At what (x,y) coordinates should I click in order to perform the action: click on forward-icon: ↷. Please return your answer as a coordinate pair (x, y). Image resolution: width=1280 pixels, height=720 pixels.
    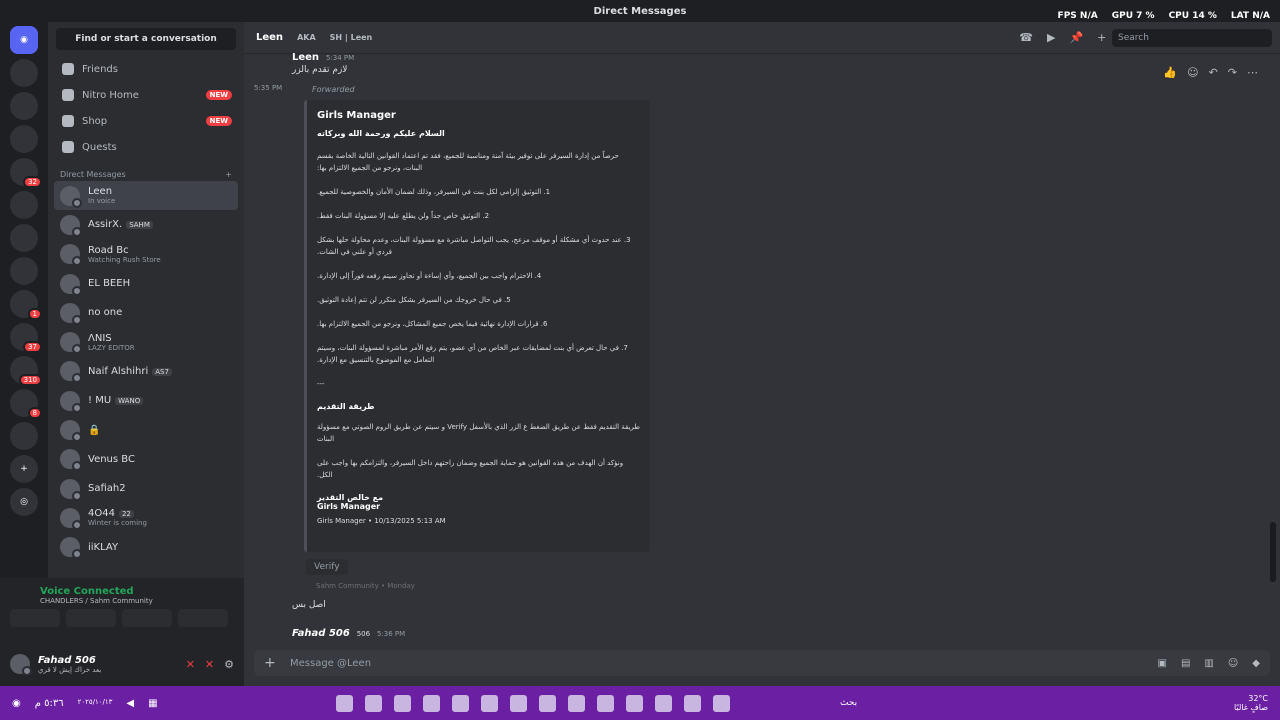
    Looking at the image, I should click on (1232, 72).